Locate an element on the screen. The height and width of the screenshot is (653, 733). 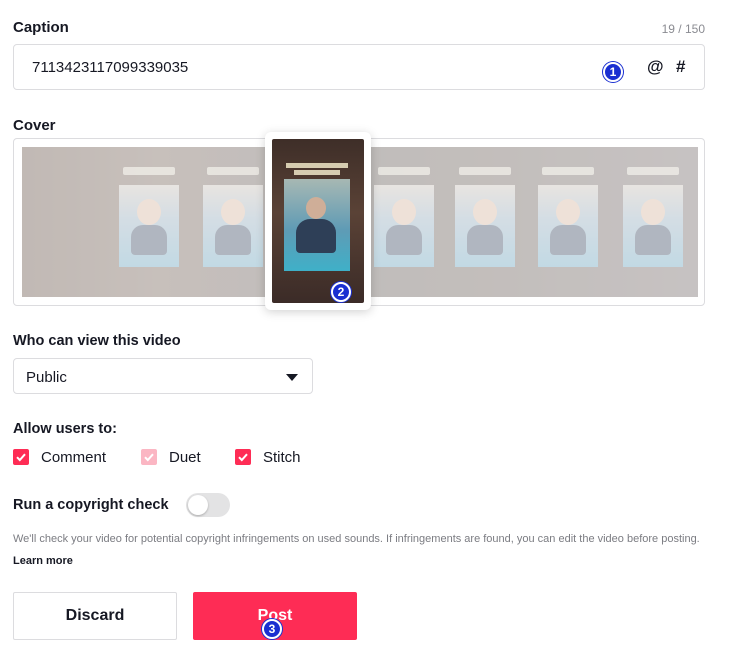
caption-label: Caption is located at coordinates (41, 27).